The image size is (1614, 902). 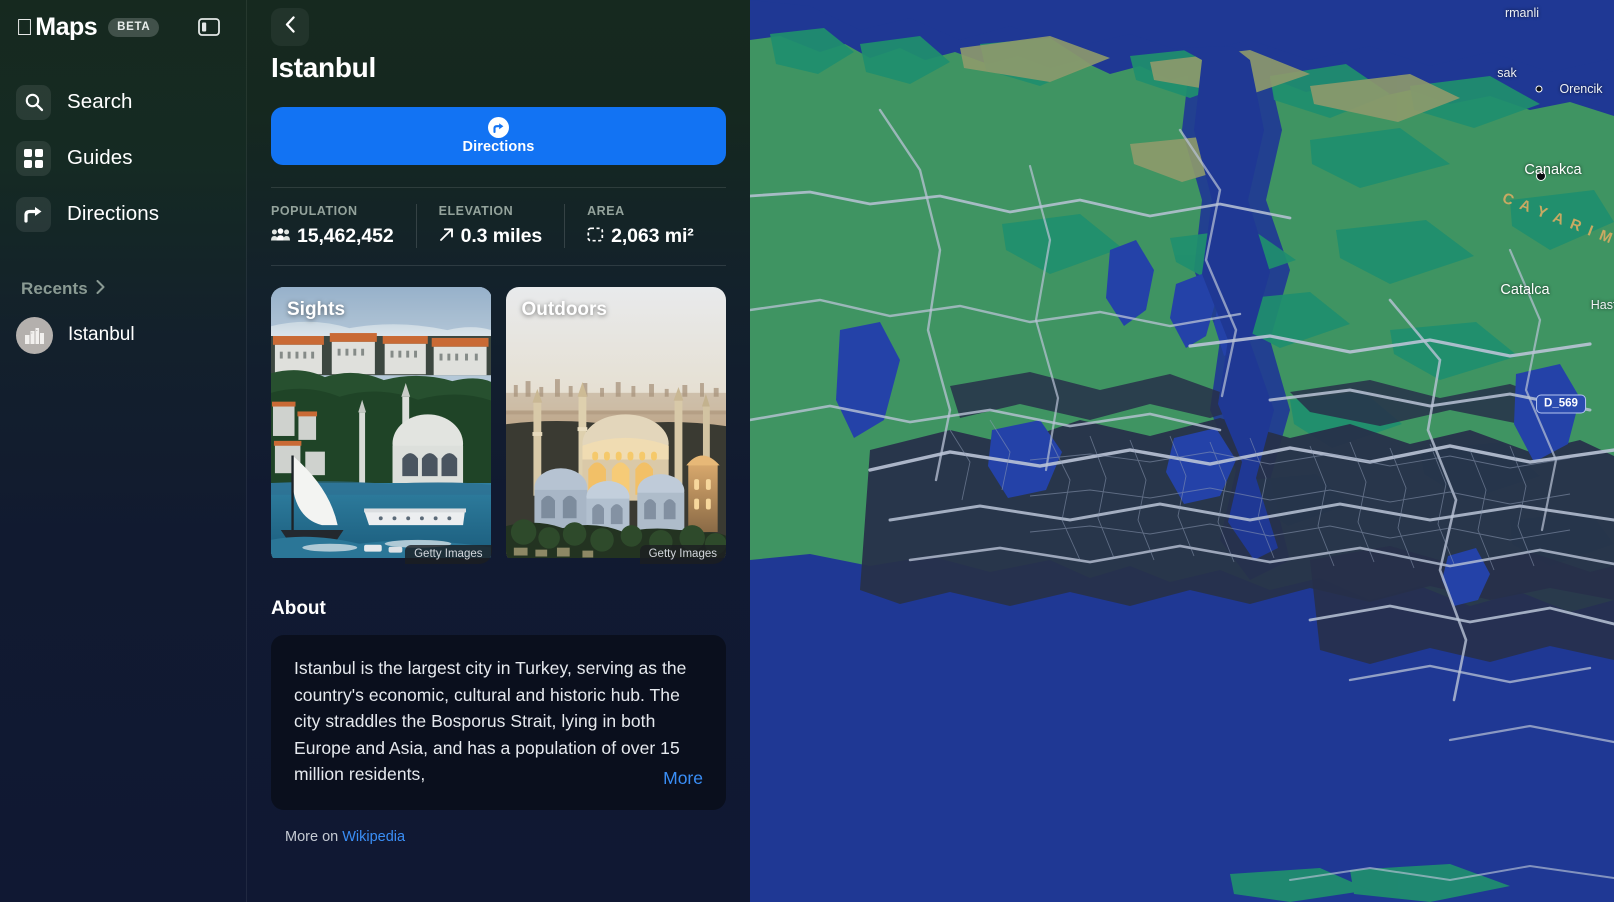 I want to click on about-more-link: More, so click(x=669, y=778).